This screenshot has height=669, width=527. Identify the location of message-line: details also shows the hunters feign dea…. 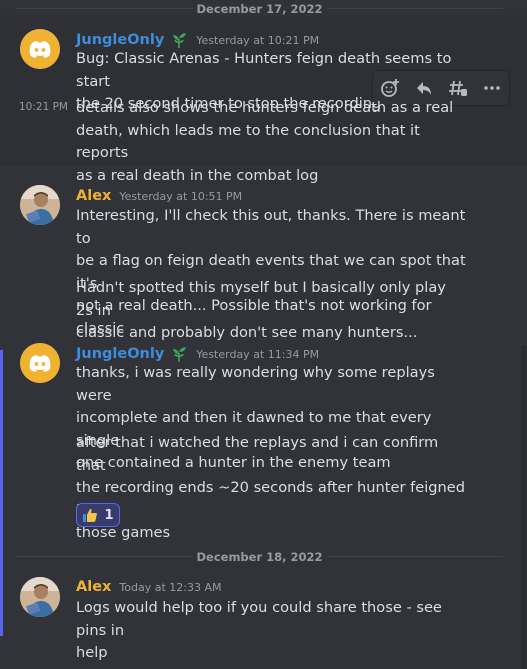
(265, 107).